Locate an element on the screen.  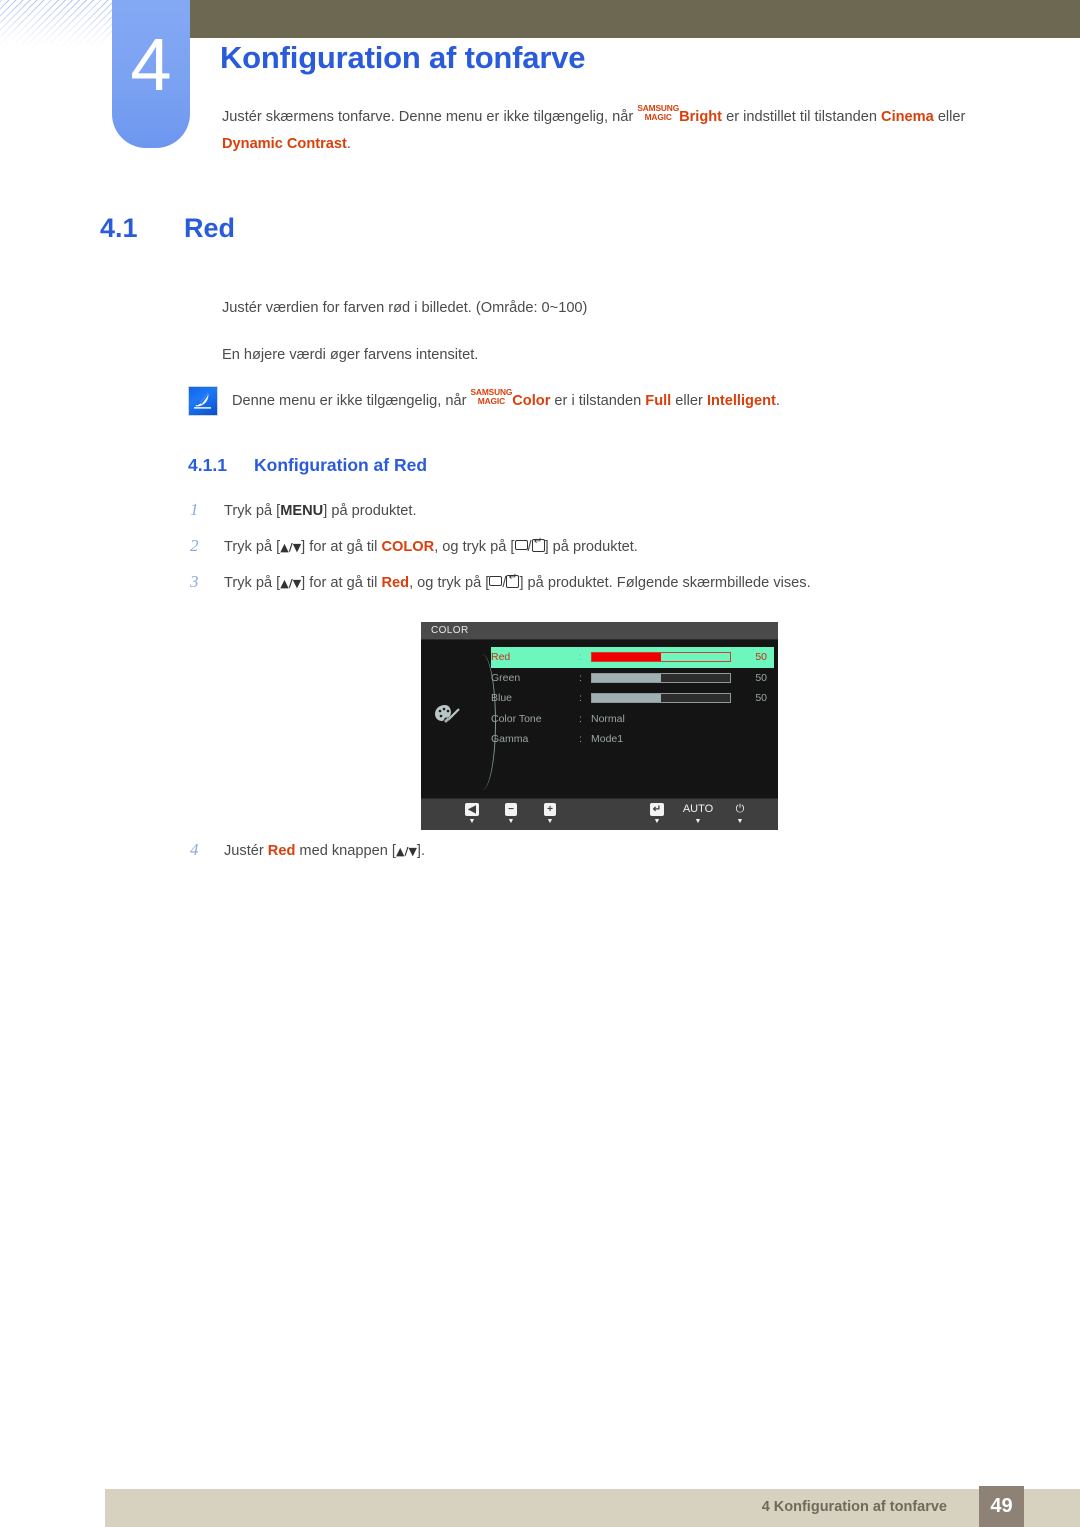
footer-text: 4 Konfiguration af tonfarve is located at coordinates (854, 1507).